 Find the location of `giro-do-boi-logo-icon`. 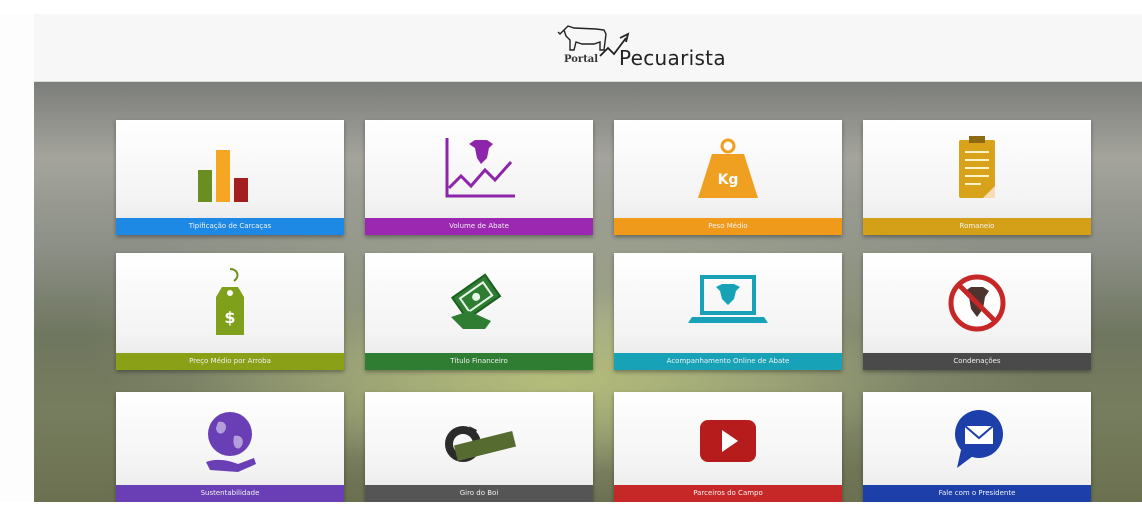

giro-do-boi-logo-icon is located at coordinates (479, 440).